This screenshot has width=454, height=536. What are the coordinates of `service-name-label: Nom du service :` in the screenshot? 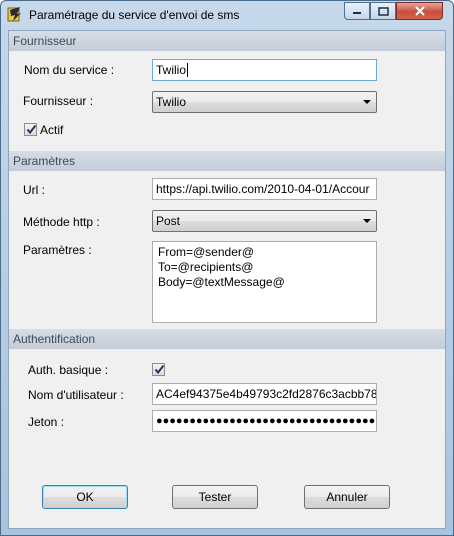 It's located at (69, 70).